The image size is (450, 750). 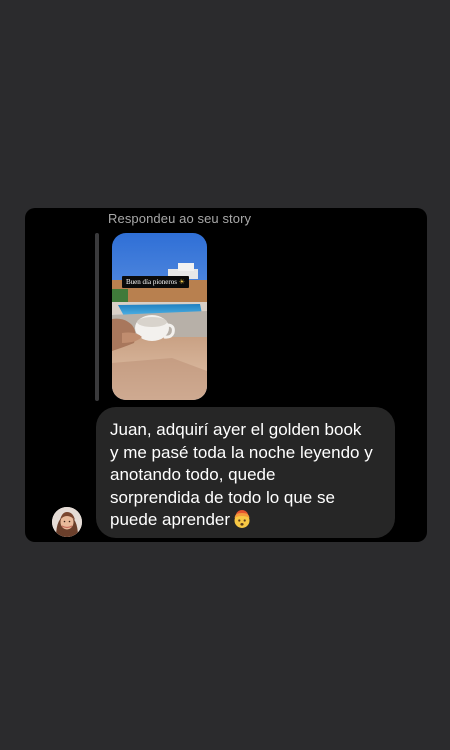 What do you see at coordinates (181, 282) in the screenshot?
I see `sun-emoji-icon: ☀` at bounding box center [181, 282].